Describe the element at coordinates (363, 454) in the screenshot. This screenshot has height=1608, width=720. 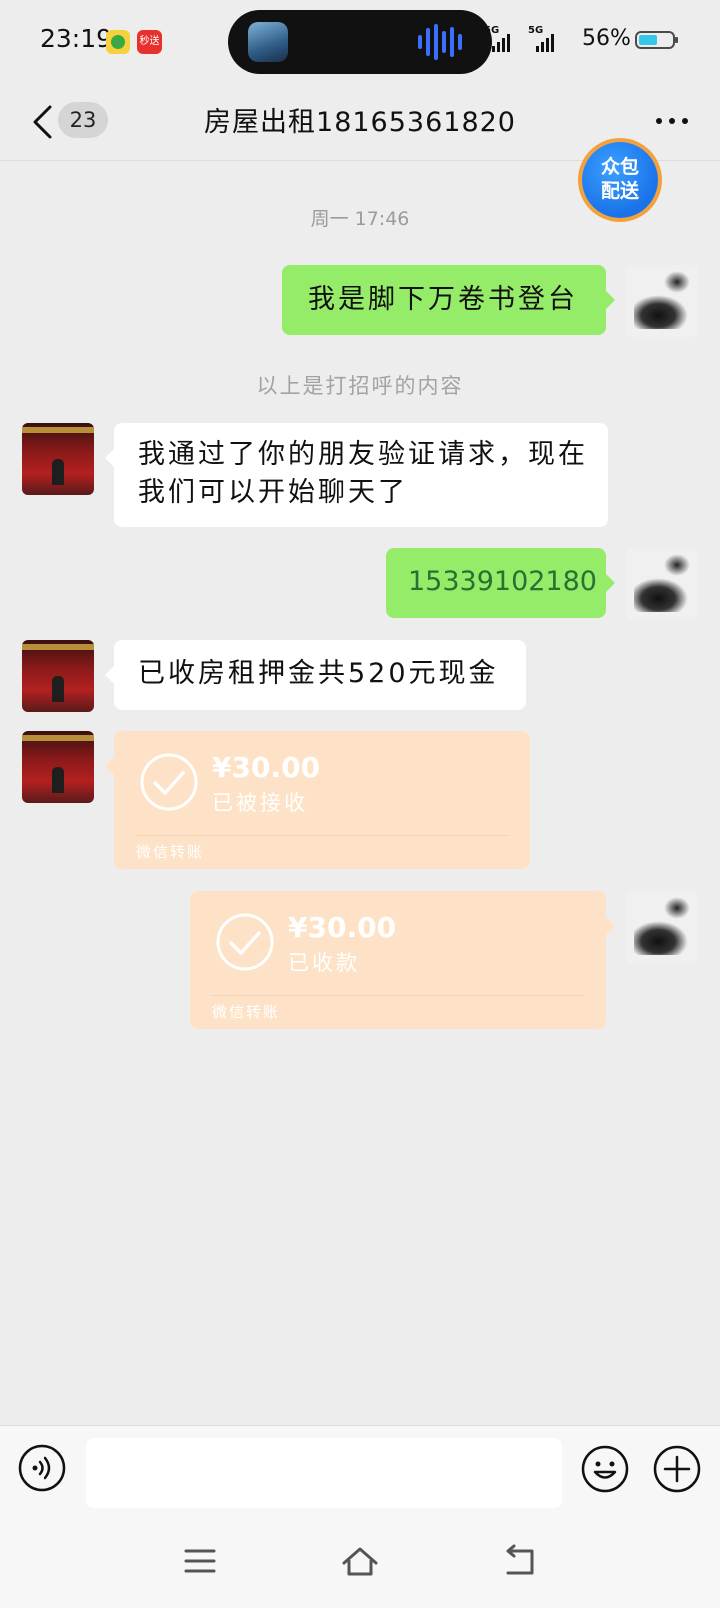
I see `message-line: 我通过了你的朋友验证请求，现在` at that location.